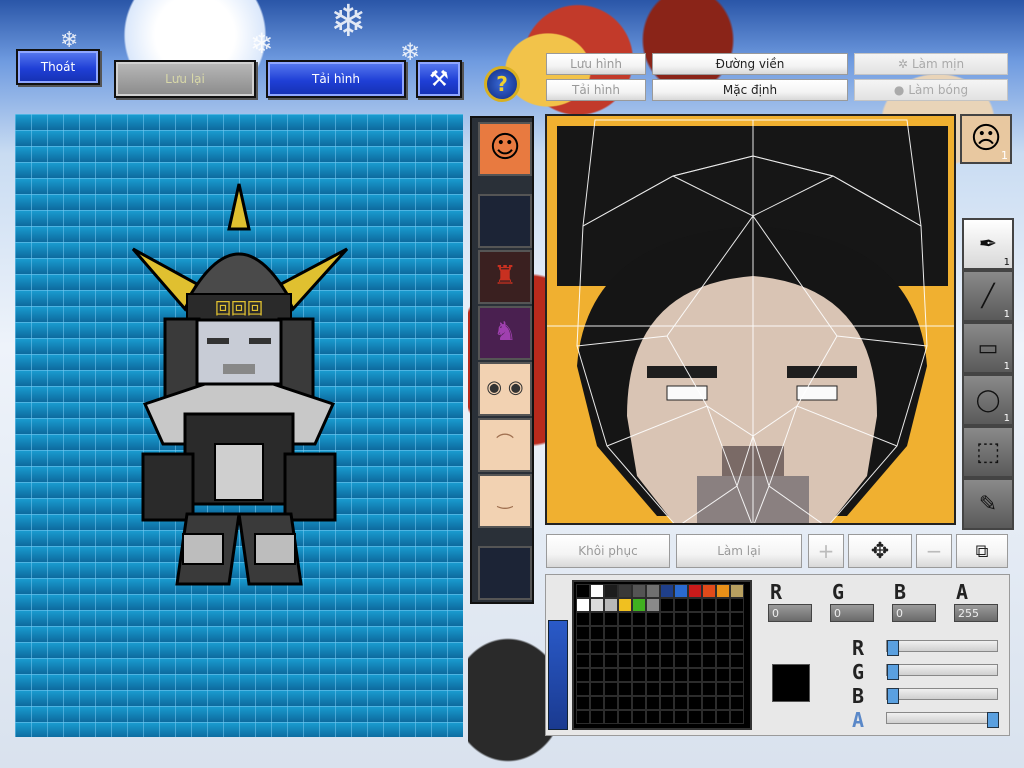 This screenshot has width=1024, height=768. What do you see at coordinates (988, 400) in the screenshot?
I see `ellipse-tool: ◯ 1` at bounding box center [988, 400].